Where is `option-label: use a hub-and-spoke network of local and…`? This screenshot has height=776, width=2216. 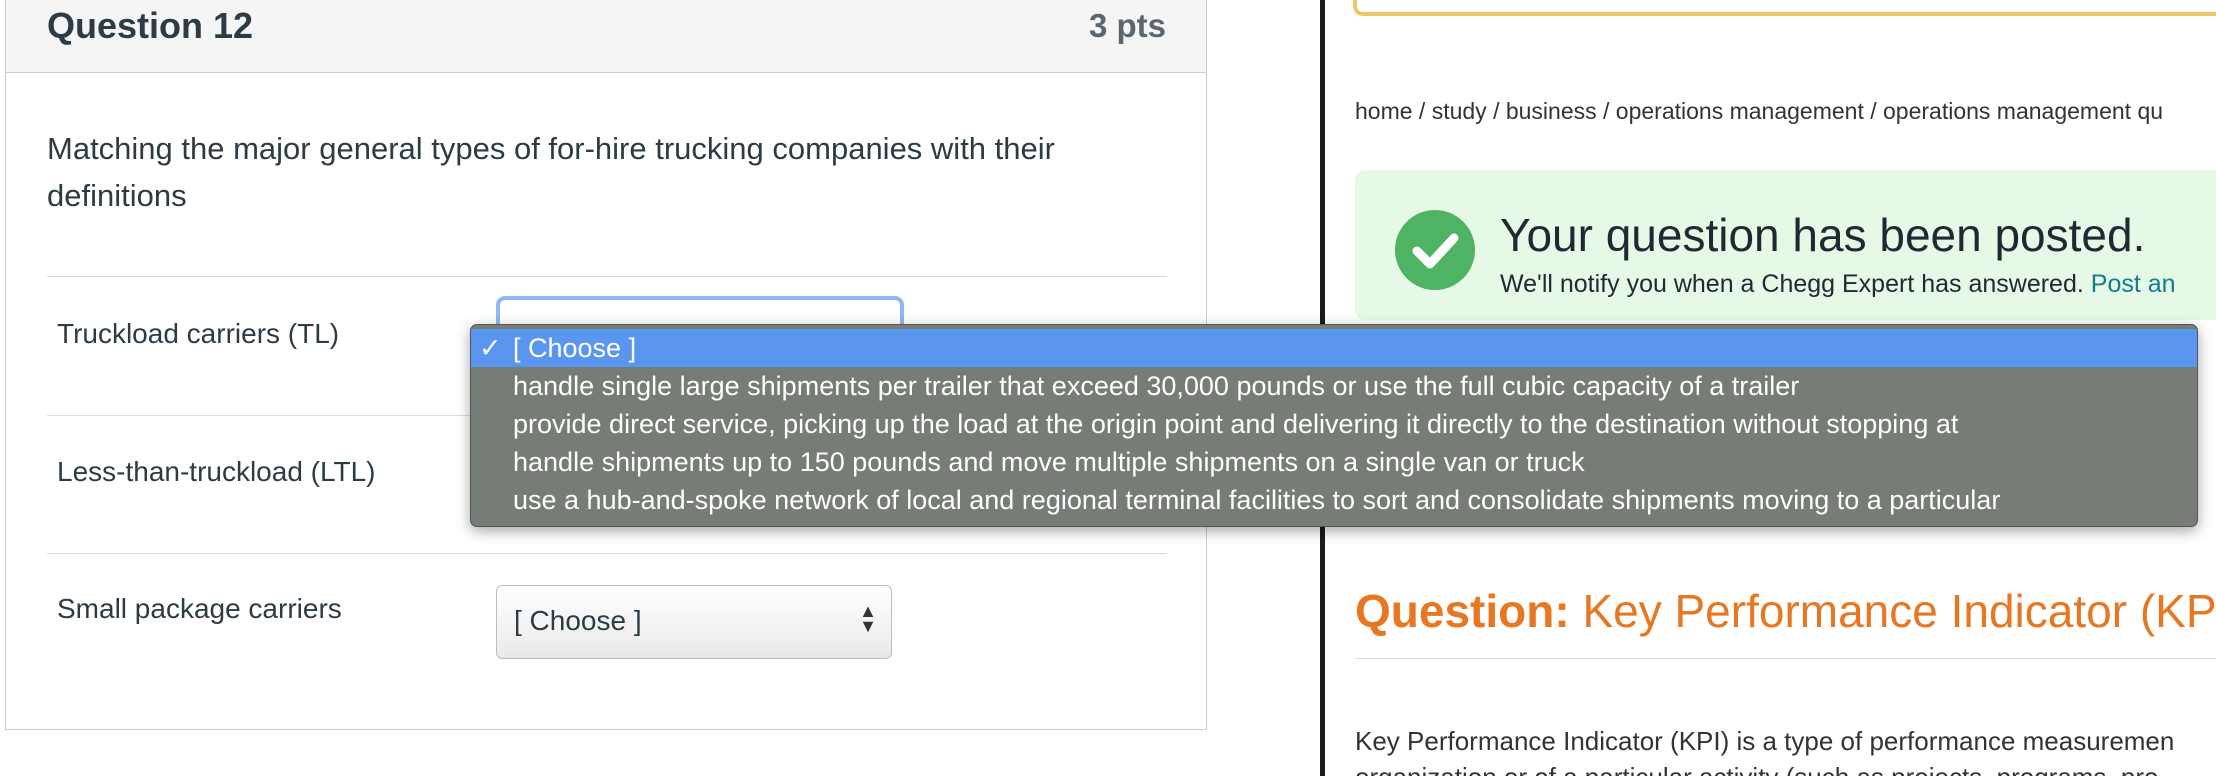
option-label: use a hub-and-spoke network of local and… is located at coordinates (1257, 500).